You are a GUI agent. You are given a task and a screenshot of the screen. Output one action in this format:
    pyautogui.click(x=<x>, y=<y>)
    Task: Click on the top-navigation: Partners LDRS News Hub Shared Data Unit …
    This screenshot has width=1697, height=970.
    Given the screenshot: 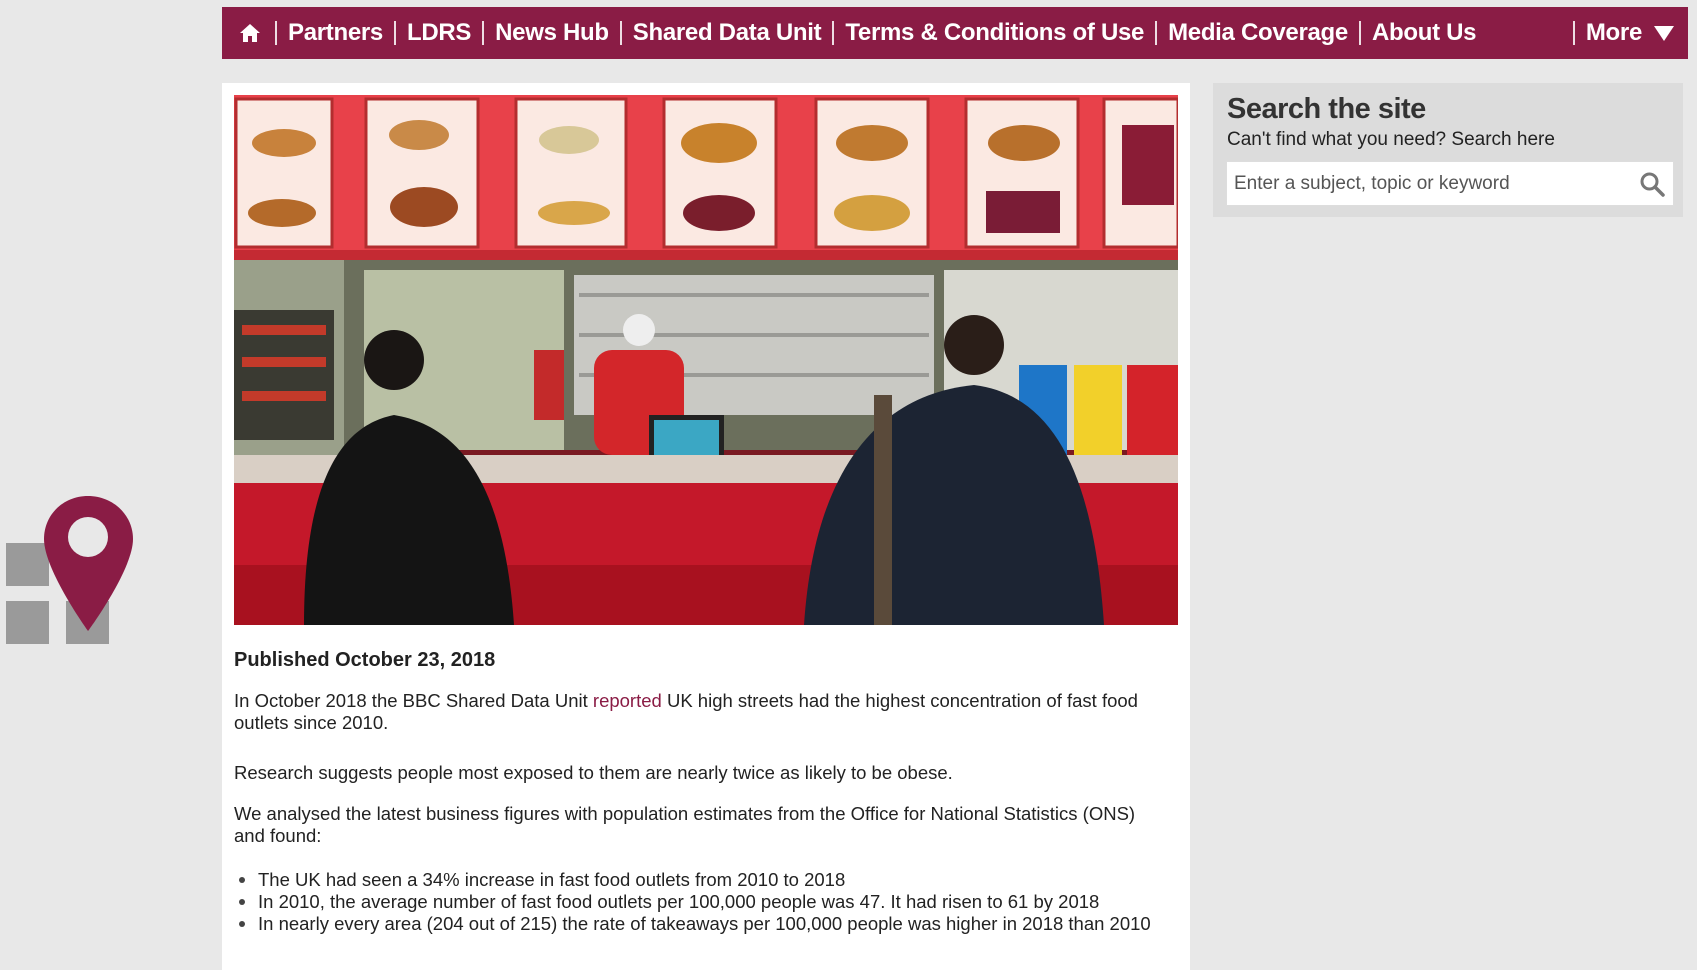 What is the action you would take?
    pyautogui.click(x=955, y=33)
    